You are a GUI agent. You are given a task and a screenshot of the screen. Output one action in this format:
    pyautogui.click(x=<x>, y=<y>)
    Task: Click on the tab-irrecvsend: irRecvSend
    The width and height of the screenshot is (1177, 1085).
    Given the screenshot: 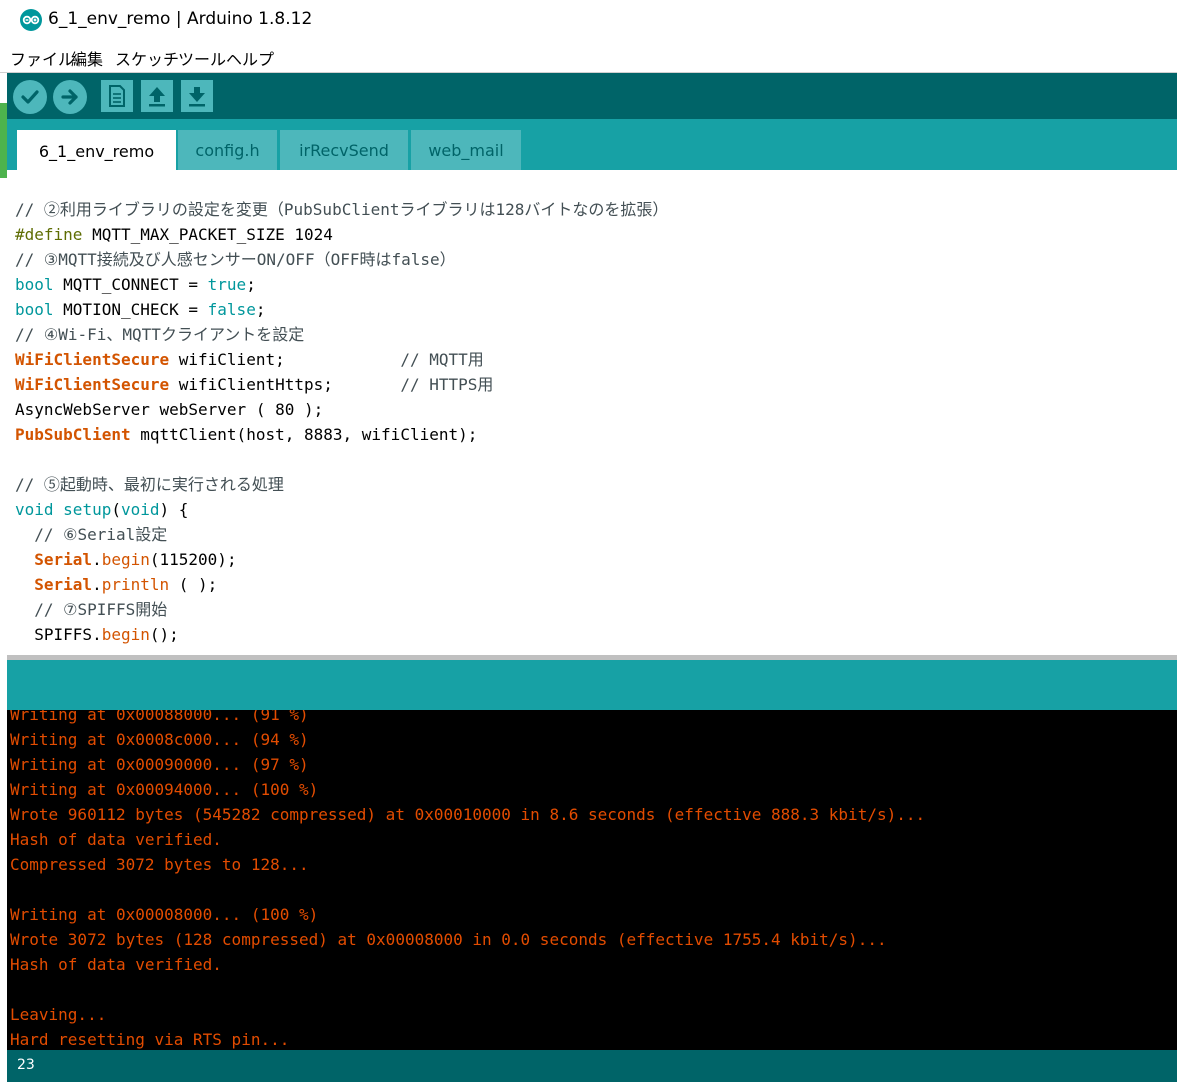 What is the action you would take?
    pyautogui.click(x=344, y=150)
    